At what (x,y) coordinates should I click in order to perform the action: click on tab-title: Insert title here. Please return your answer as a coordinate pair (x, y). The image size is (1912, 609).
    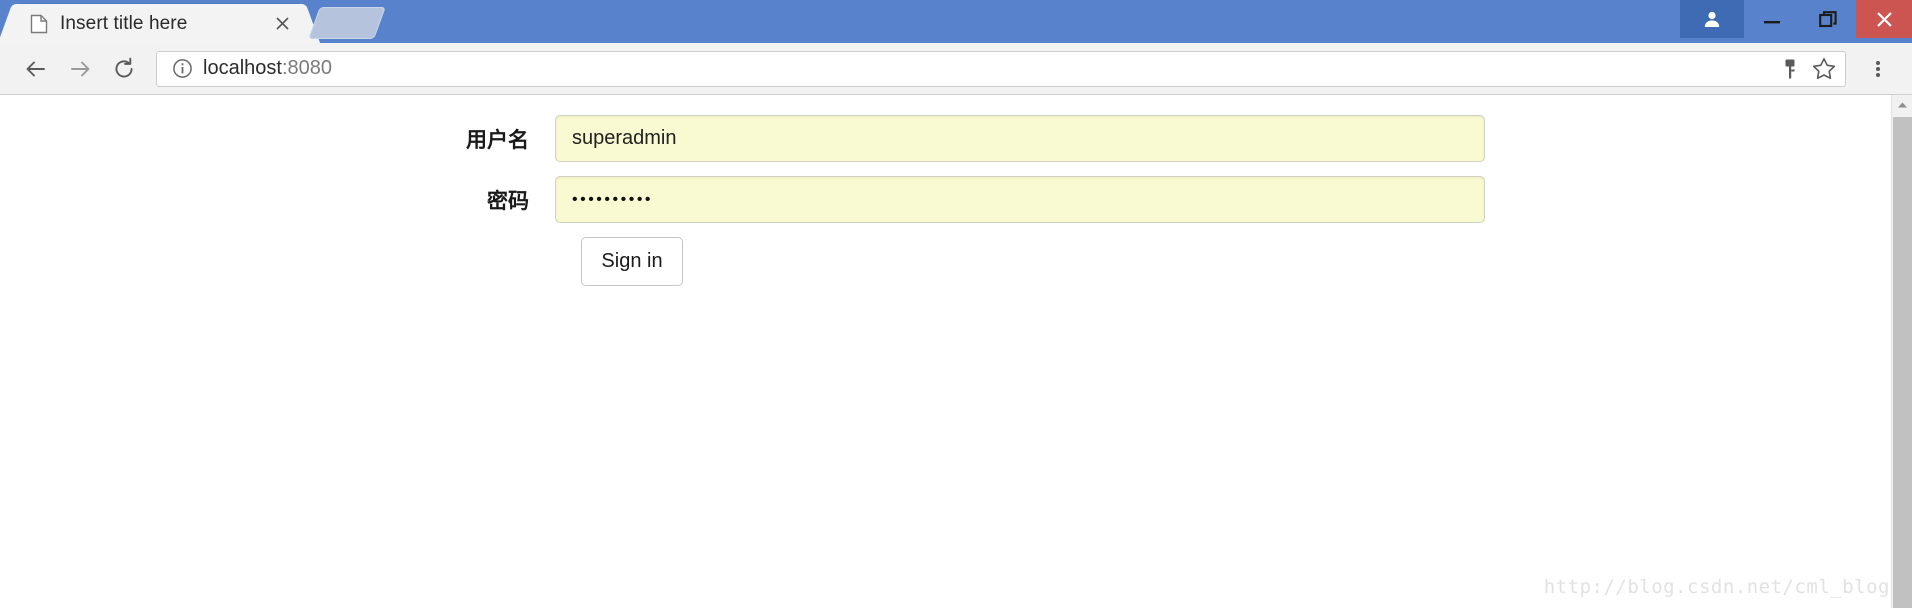
    Looking at the image, I should click on (124, 23).